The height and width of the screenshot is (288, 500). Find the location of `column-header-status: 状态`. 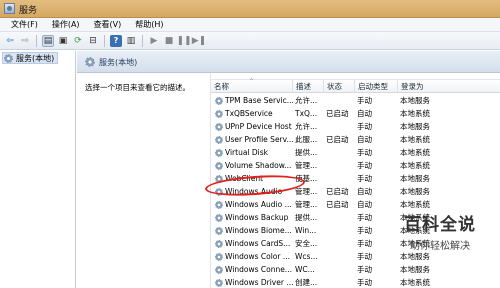

column-header-status: 状态 is located at coordinates (339, 86).